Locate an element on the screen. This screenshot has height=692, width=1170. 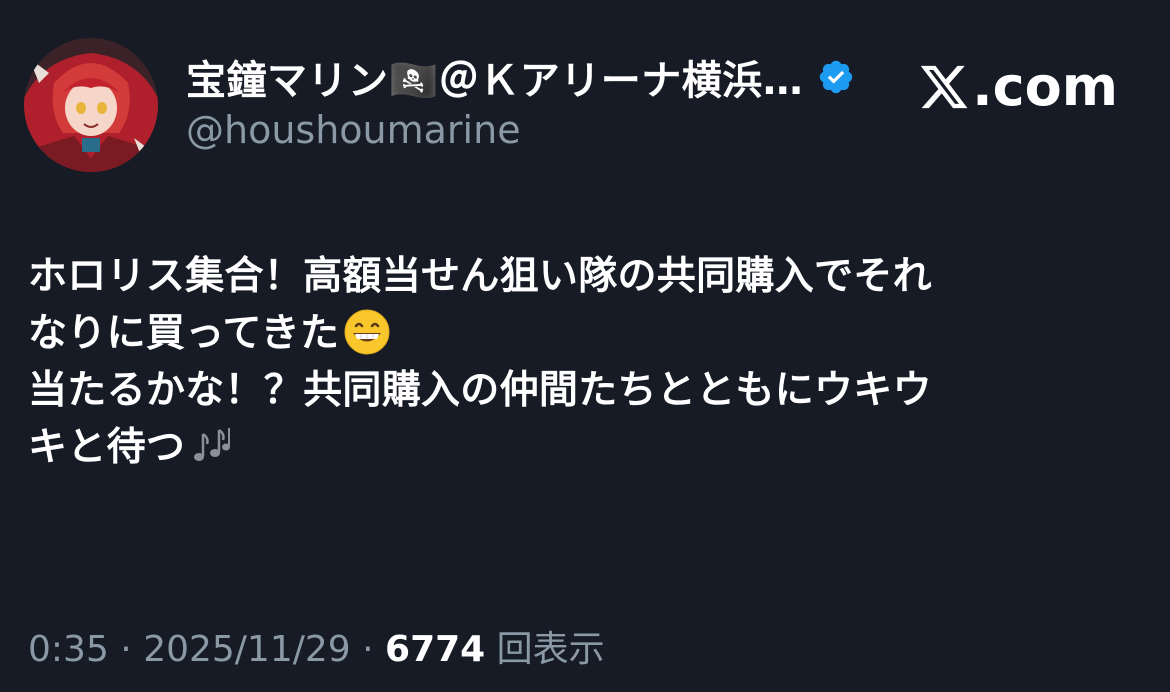
tweet-line-1: ホロリス集合！高額当せん狙い隊の共同購入でそれ is located at coordinates (480, 276).